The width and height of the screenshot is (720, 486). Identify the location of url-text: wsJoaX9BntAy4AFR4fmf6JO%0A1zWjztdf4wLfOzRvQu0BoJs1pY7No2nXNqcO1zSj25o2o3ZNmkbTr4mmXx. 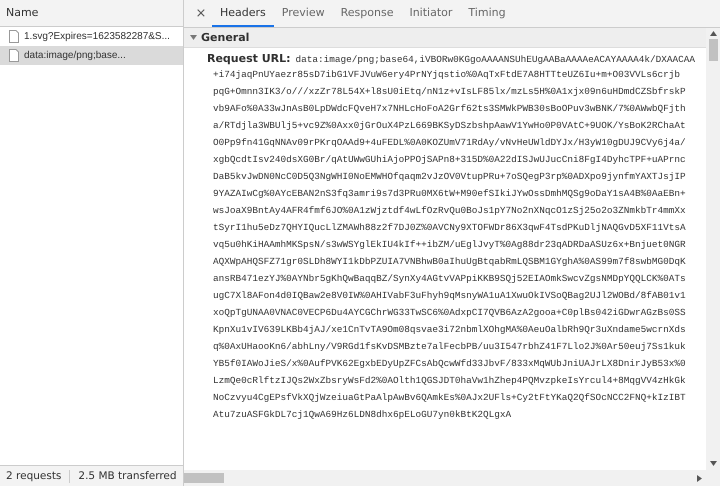
(449, 210).